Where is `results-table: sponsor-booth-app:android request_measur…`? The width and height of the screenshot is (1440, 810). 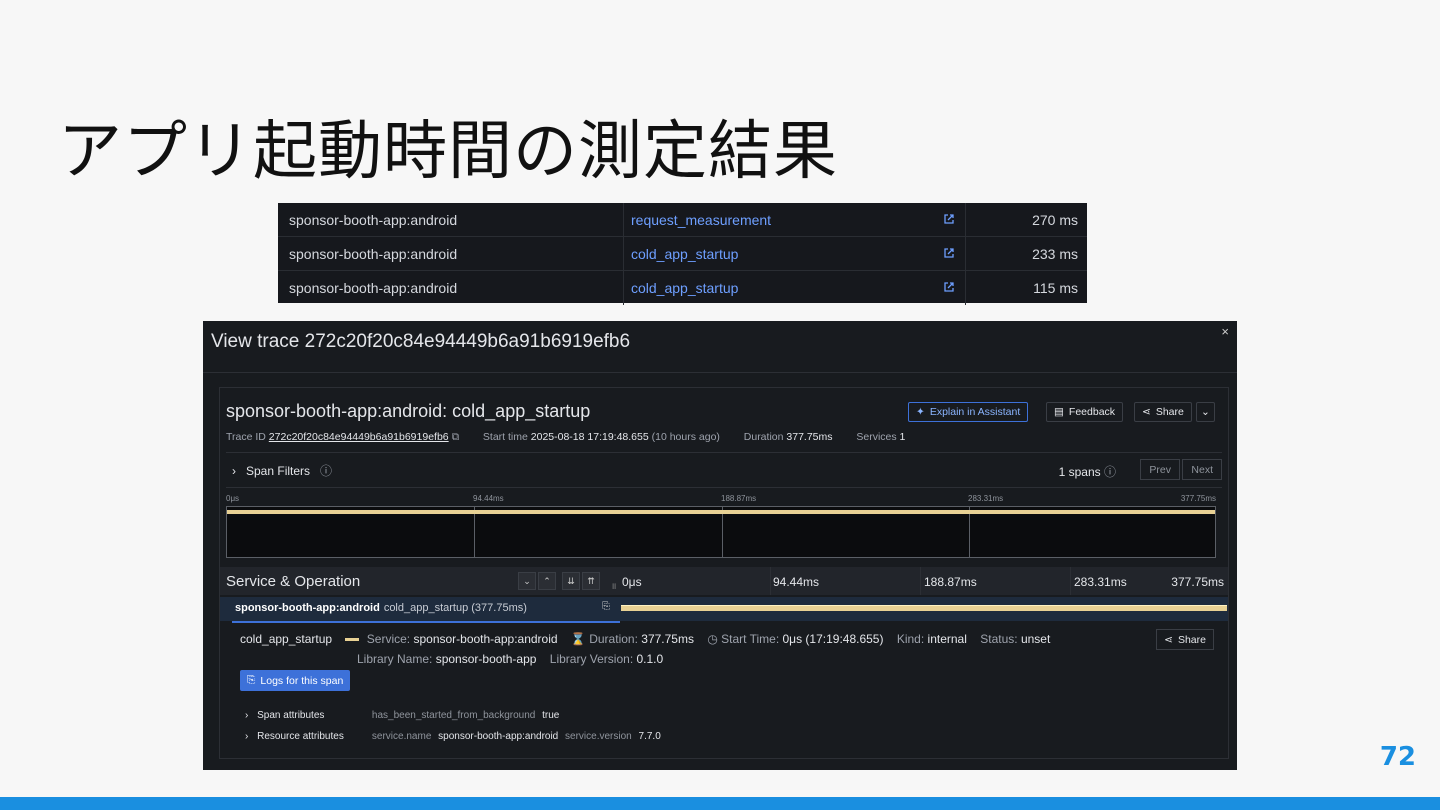 results-table: sponsor-booth-app:android request_measur… is located at coordinates (682, 254).